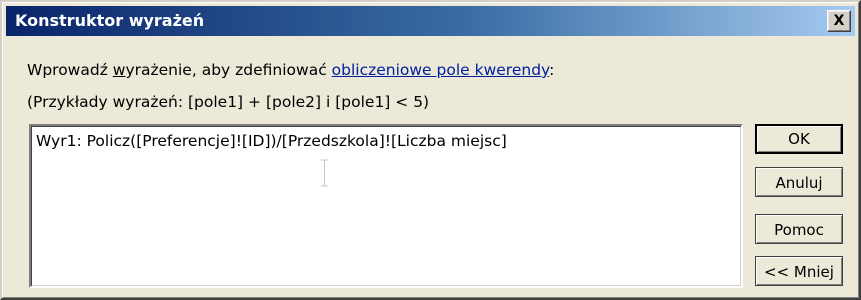 The height and width of the screenshot is (300, 861). I want to click on close-button: X, so click(839, 21).